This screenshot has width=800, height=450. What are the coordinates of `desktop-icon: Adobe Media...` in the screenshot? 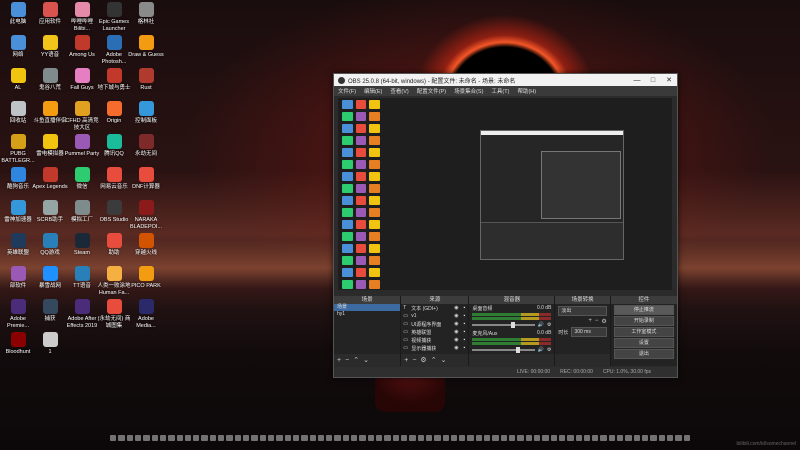 It's located at (146, 314).